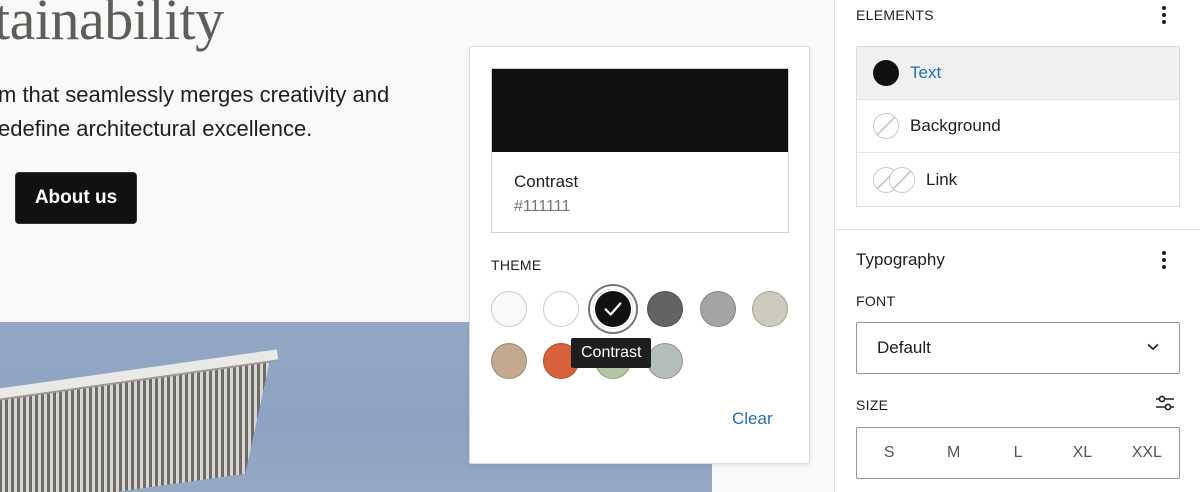 This screenshot has height=492, width=1200. I want to click on font-size-option-s: S, so click(889, 453).